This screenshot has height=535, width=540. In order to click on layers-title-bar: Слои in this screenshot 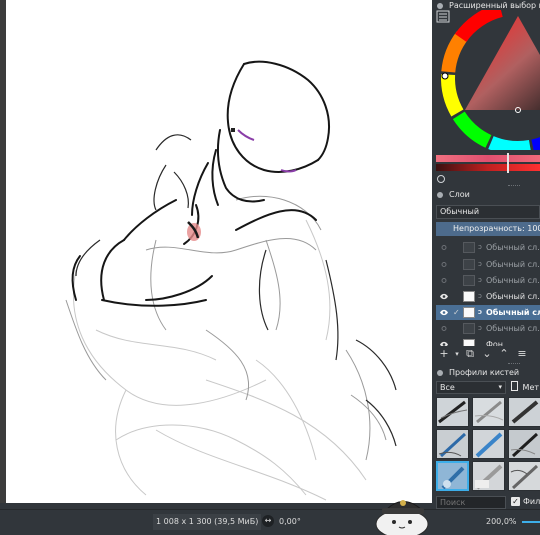, I will do `click(486, 195)`.